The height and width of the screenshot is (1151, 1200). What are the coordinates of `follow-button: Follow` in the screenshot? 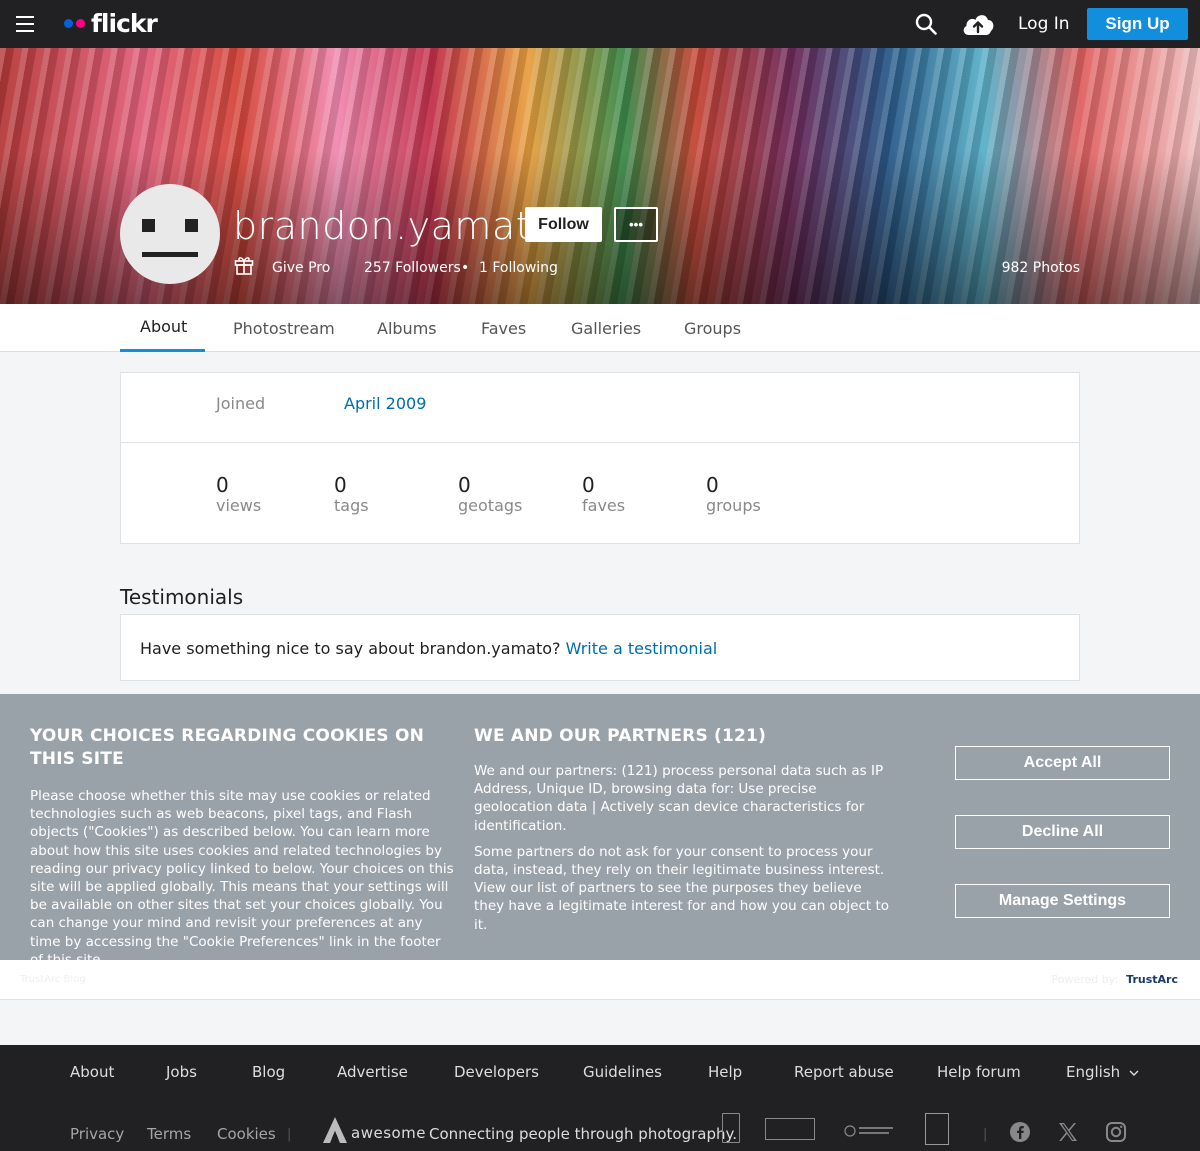 It's located at (563, 224).